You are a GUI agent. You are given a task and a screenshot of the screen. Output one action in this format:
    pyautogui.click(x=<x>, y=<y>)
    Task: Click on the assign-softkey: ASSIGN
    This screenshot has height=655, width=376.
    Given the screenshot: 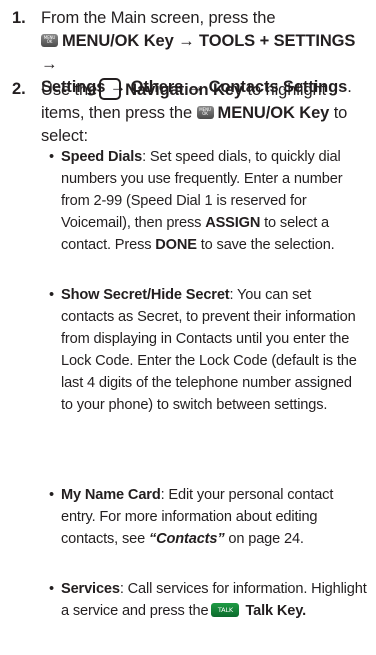 What is the action you would take?
    pyautogui.click(x=233, y=223)
    